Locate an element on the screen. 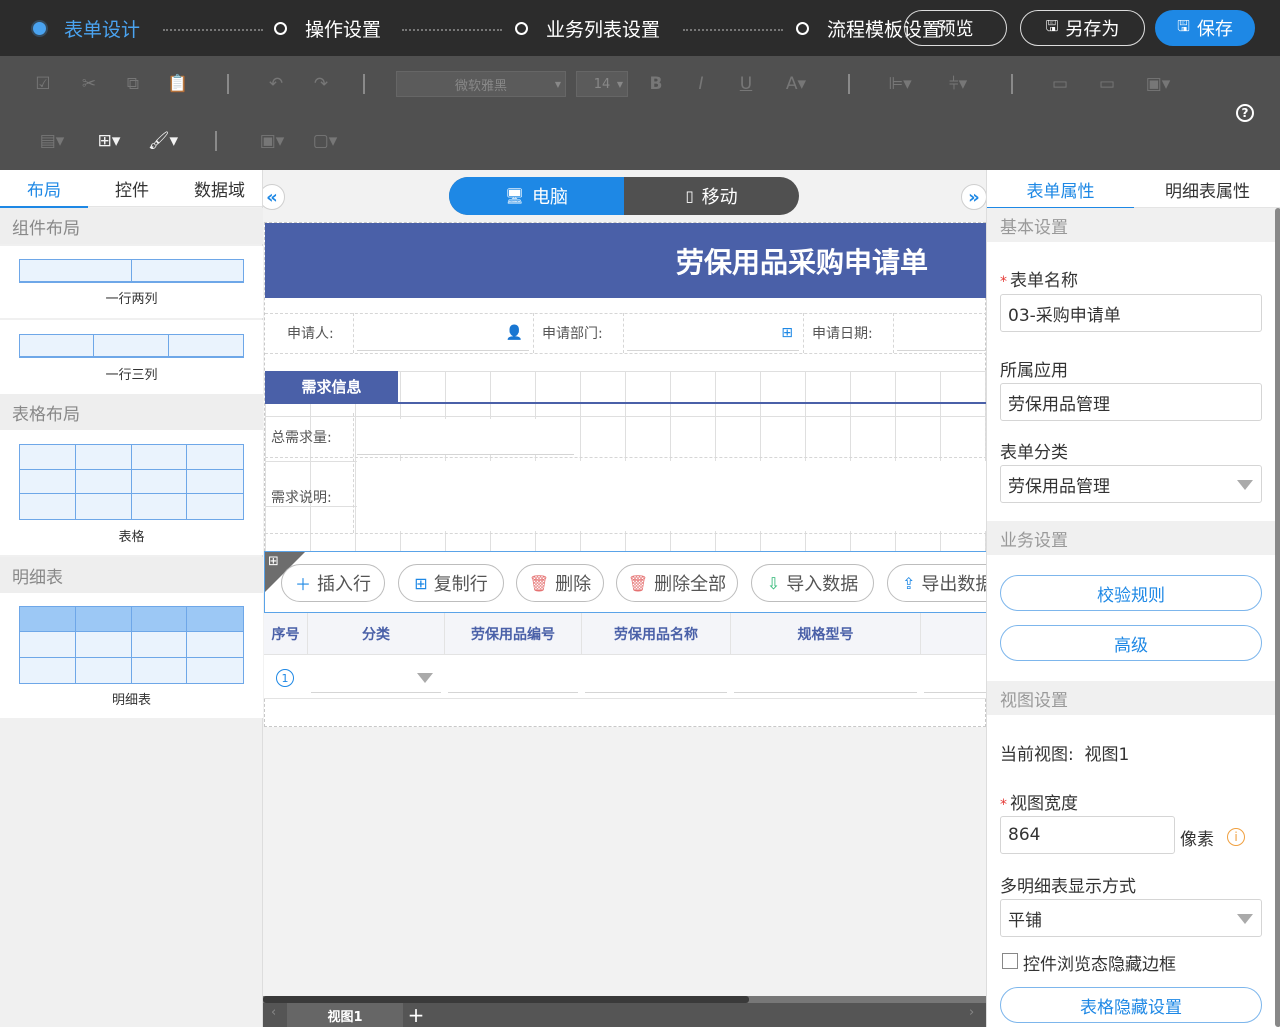 The height and width of the screenshot is (1027, 1280). font-size-value: 14 is located at coordinates (602, 84).